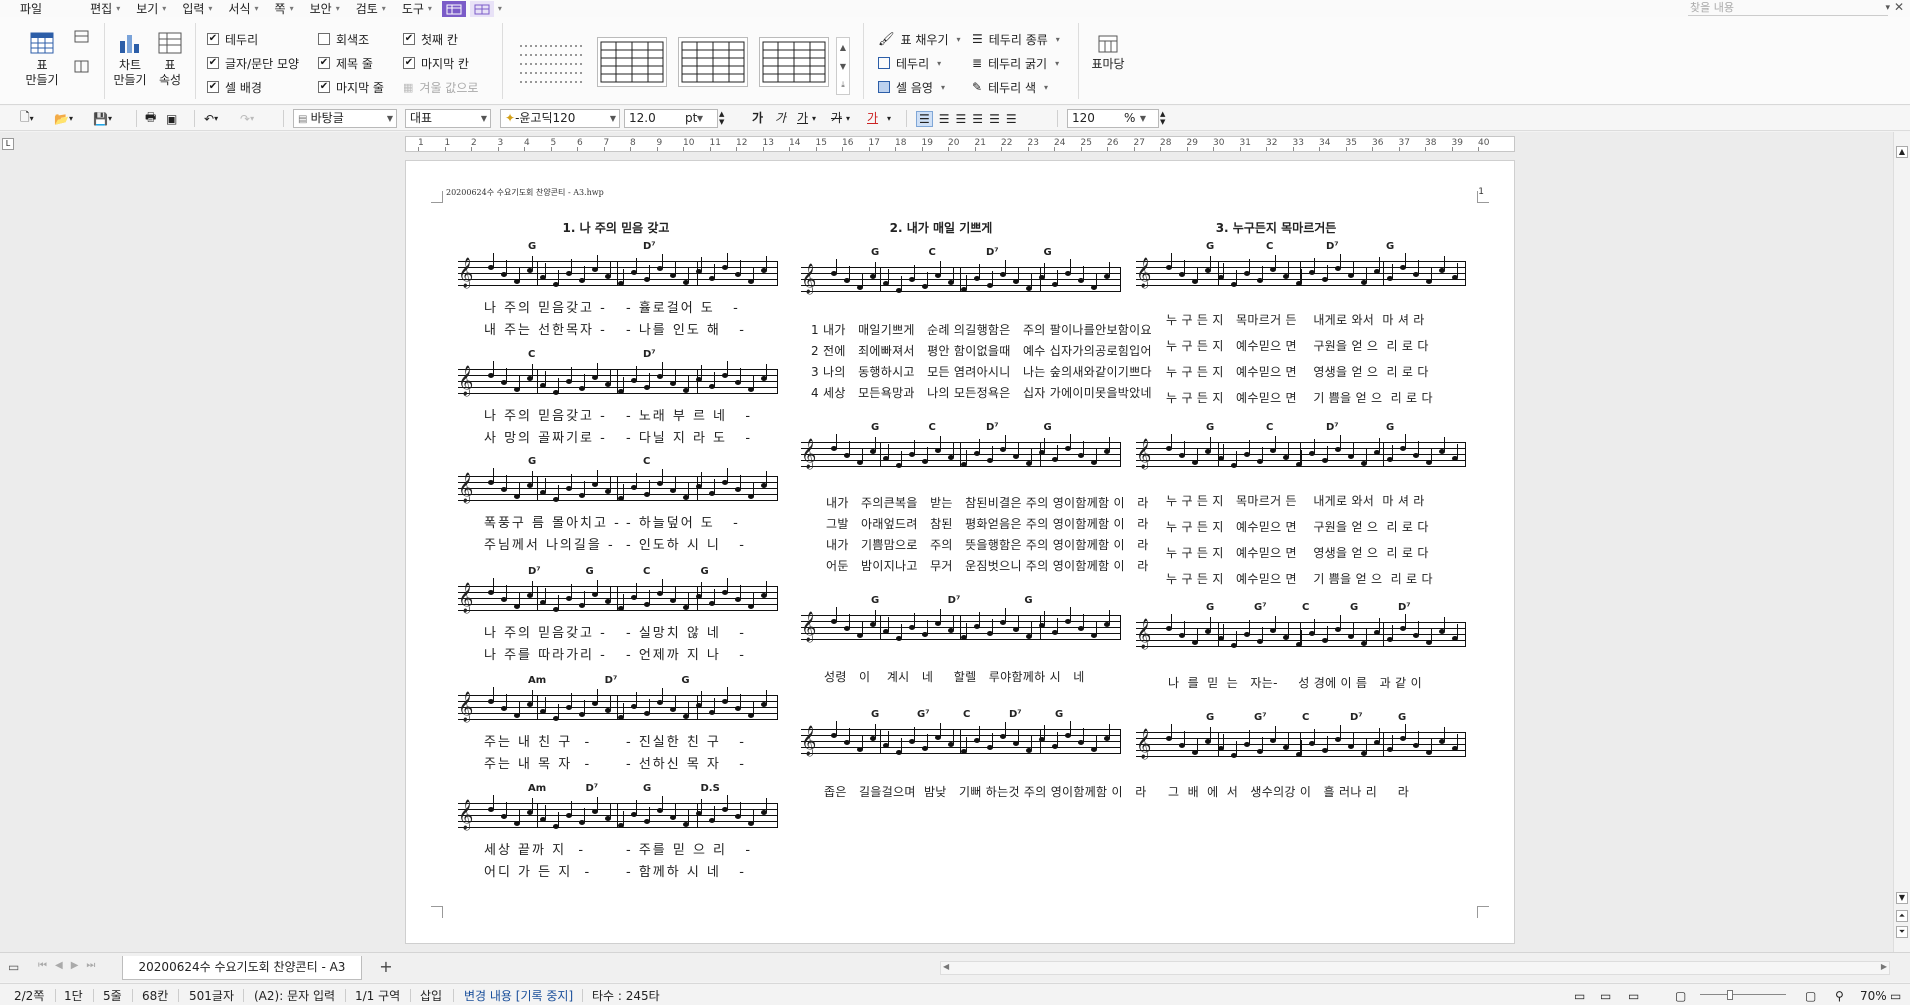  I want to click on next-page-icon: ⏷, so click(1902, 932).